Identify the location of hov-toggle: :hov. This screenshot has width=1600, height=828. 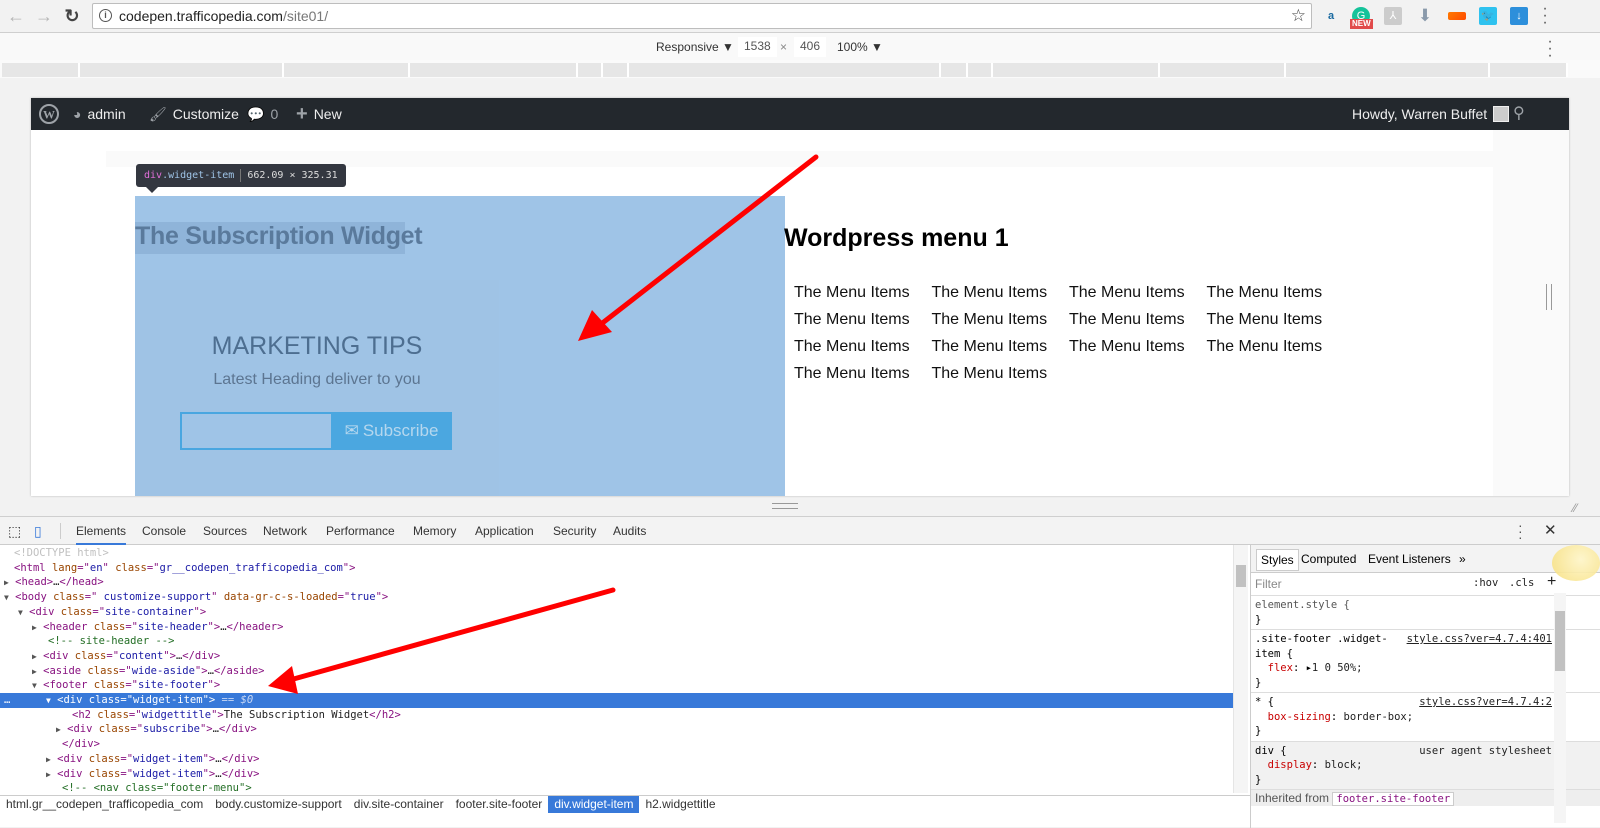
(1485, 583).